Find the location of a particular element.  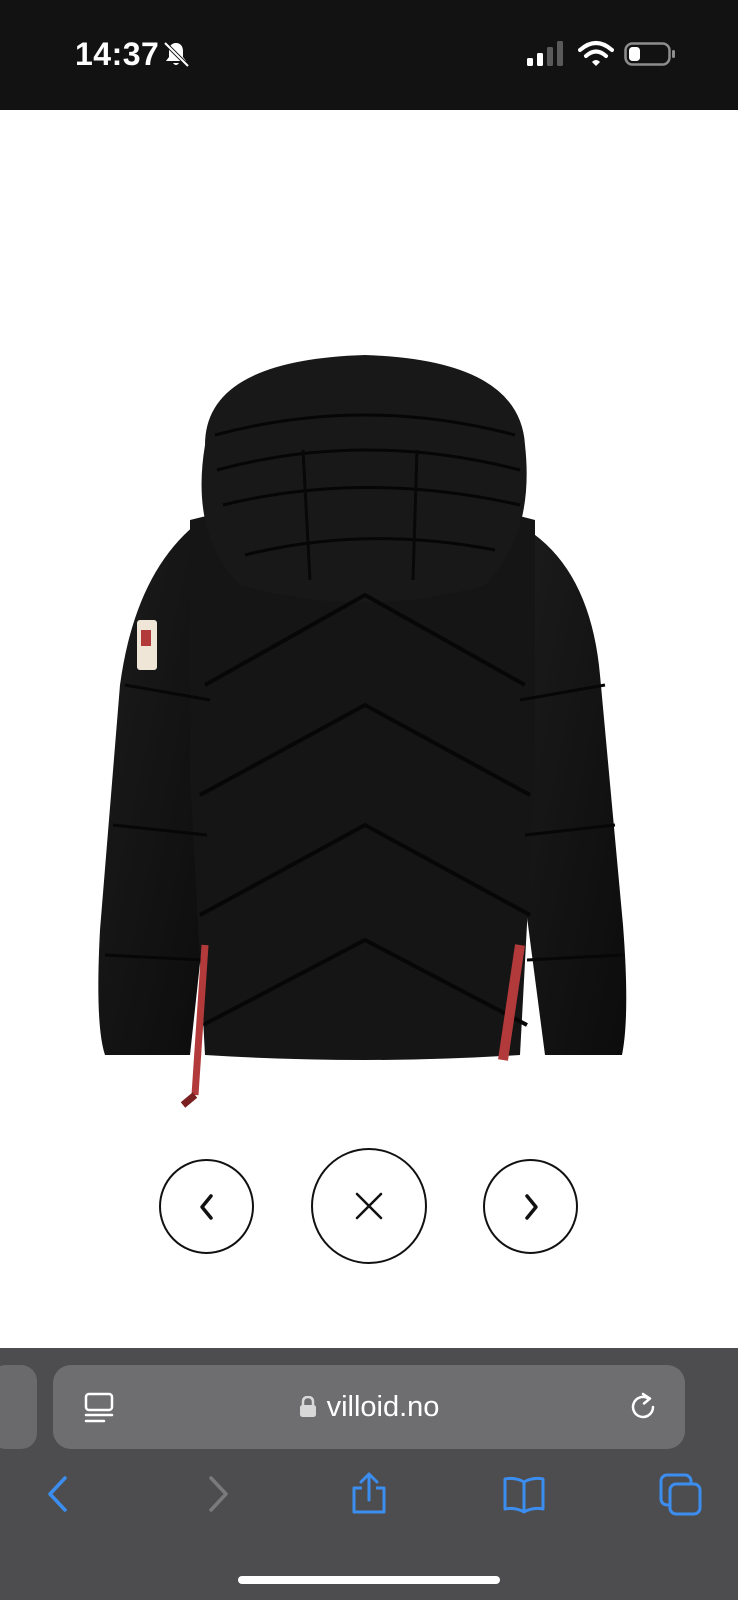

share-icon is located at coordinates (369, 1494).